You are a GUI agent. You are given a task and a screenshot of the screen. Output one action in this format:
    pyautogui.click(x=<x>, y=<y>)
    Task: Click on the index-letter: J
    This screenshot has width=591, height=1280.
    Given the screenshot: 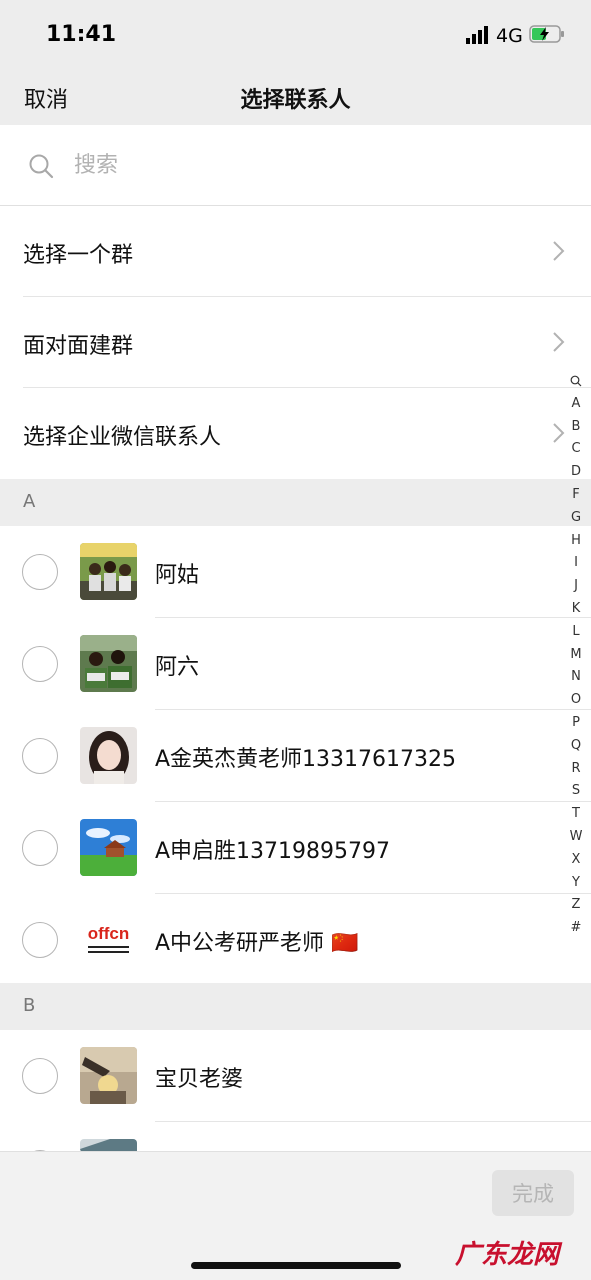 What is the action you would take?
    pyautogui.click(x=576, y=586)
    